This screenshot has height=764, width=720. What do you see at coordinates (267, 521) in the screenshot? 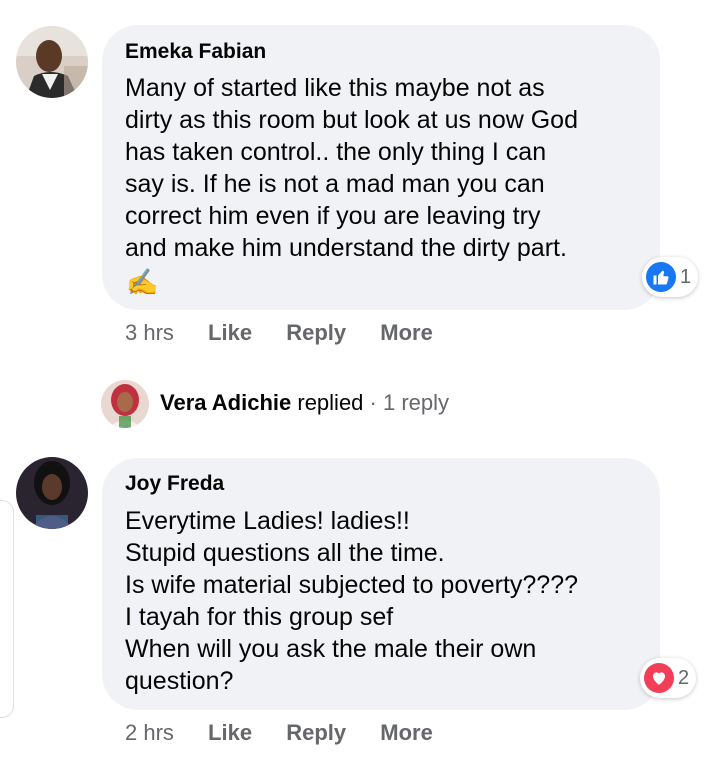
I see `comment-text-line: Everytime Ladies! ladies!!` at bounding box center [267, 521].